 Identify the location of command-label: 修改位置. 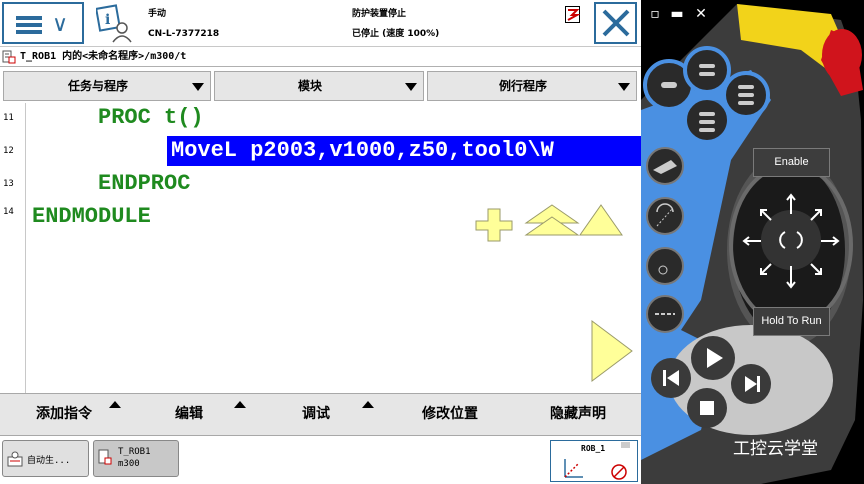
(450, 414).